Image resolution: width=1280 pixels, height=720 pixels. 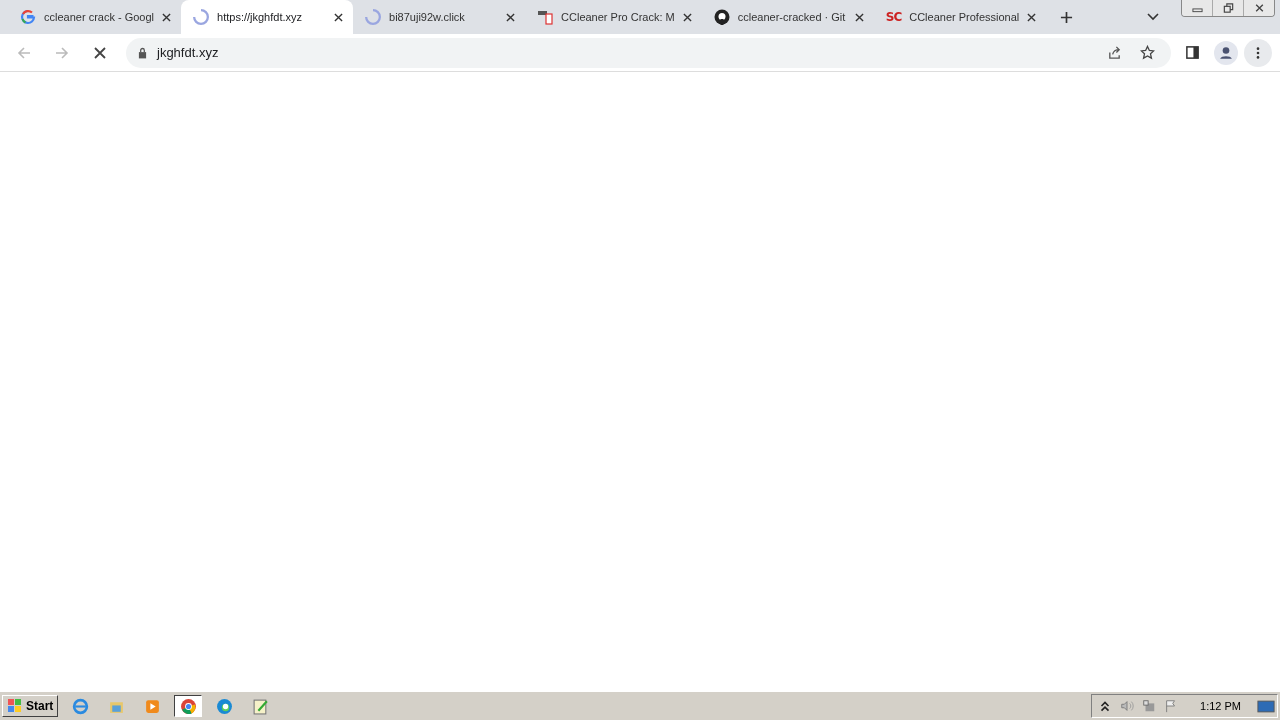 I want to click on start-button: Start, so click(x=30, y=706).